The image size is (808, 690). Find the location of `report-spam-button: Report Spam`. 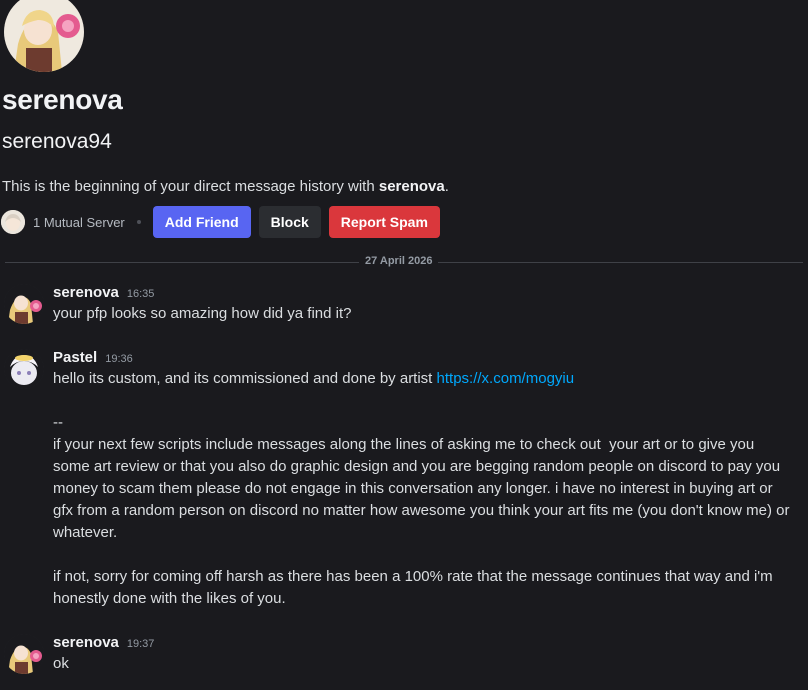

report-spam-button: Report Spam is located at coordinates (384, 222).